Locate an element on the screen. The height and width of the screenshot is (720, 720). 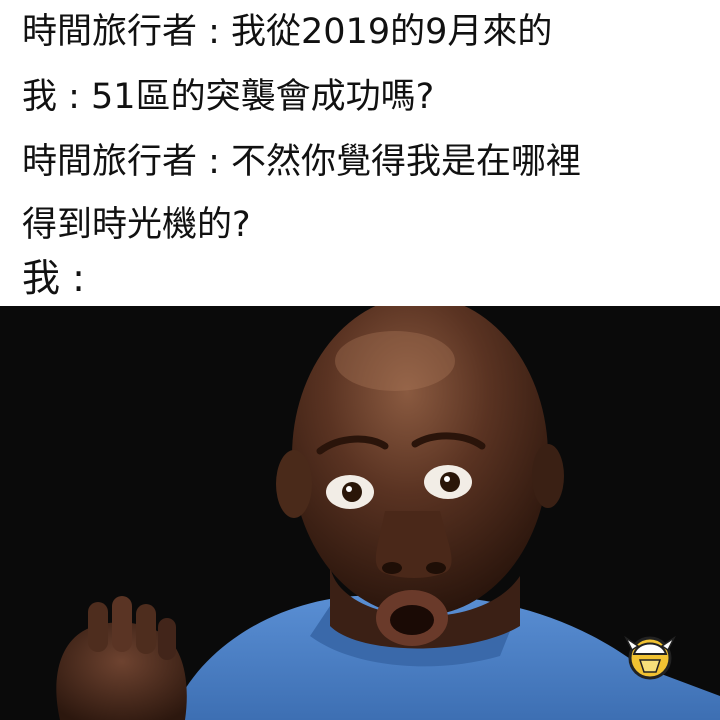
caption-line-3: 時間旅行者 : 不然你覺得我是在哪裡 is located at coordinates (302, 162).